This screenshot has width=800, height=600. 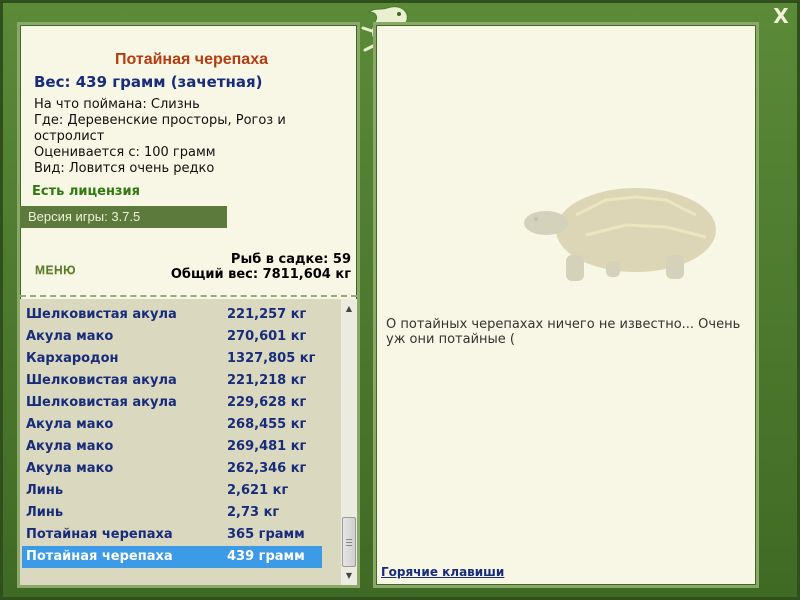 What do you see at coordinates (349, 442) in the screenshot?
I see `scrollbar: ▲ ▼` at bounding box center [349, 442].